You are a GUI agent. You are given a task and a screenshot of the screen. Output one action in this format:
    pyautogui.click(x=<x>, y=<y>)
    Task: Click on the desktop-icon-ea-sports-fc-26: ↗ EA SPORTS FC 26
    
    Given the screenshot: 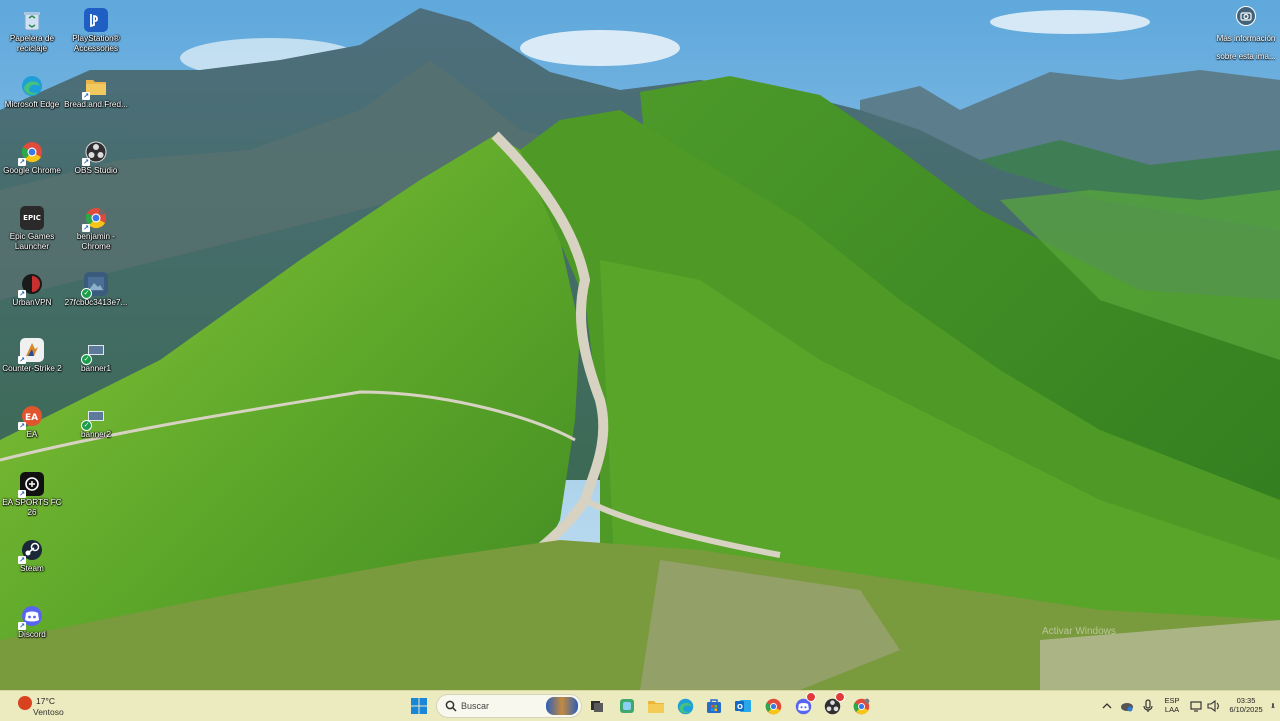 What is the action you would take?
    pyautogui.click(x=32, y=498)
    